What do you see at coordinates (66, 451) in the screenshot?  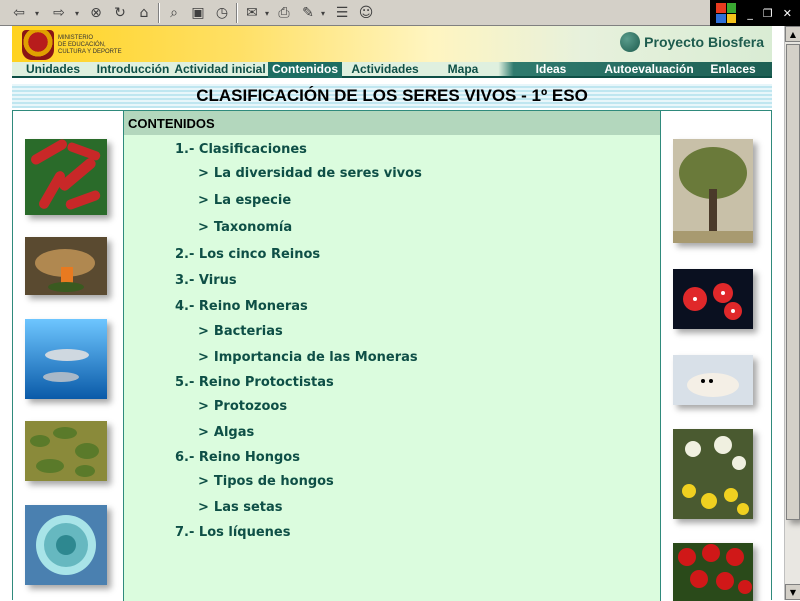 I see `seaweed-image` at bounding box center [66, 451].